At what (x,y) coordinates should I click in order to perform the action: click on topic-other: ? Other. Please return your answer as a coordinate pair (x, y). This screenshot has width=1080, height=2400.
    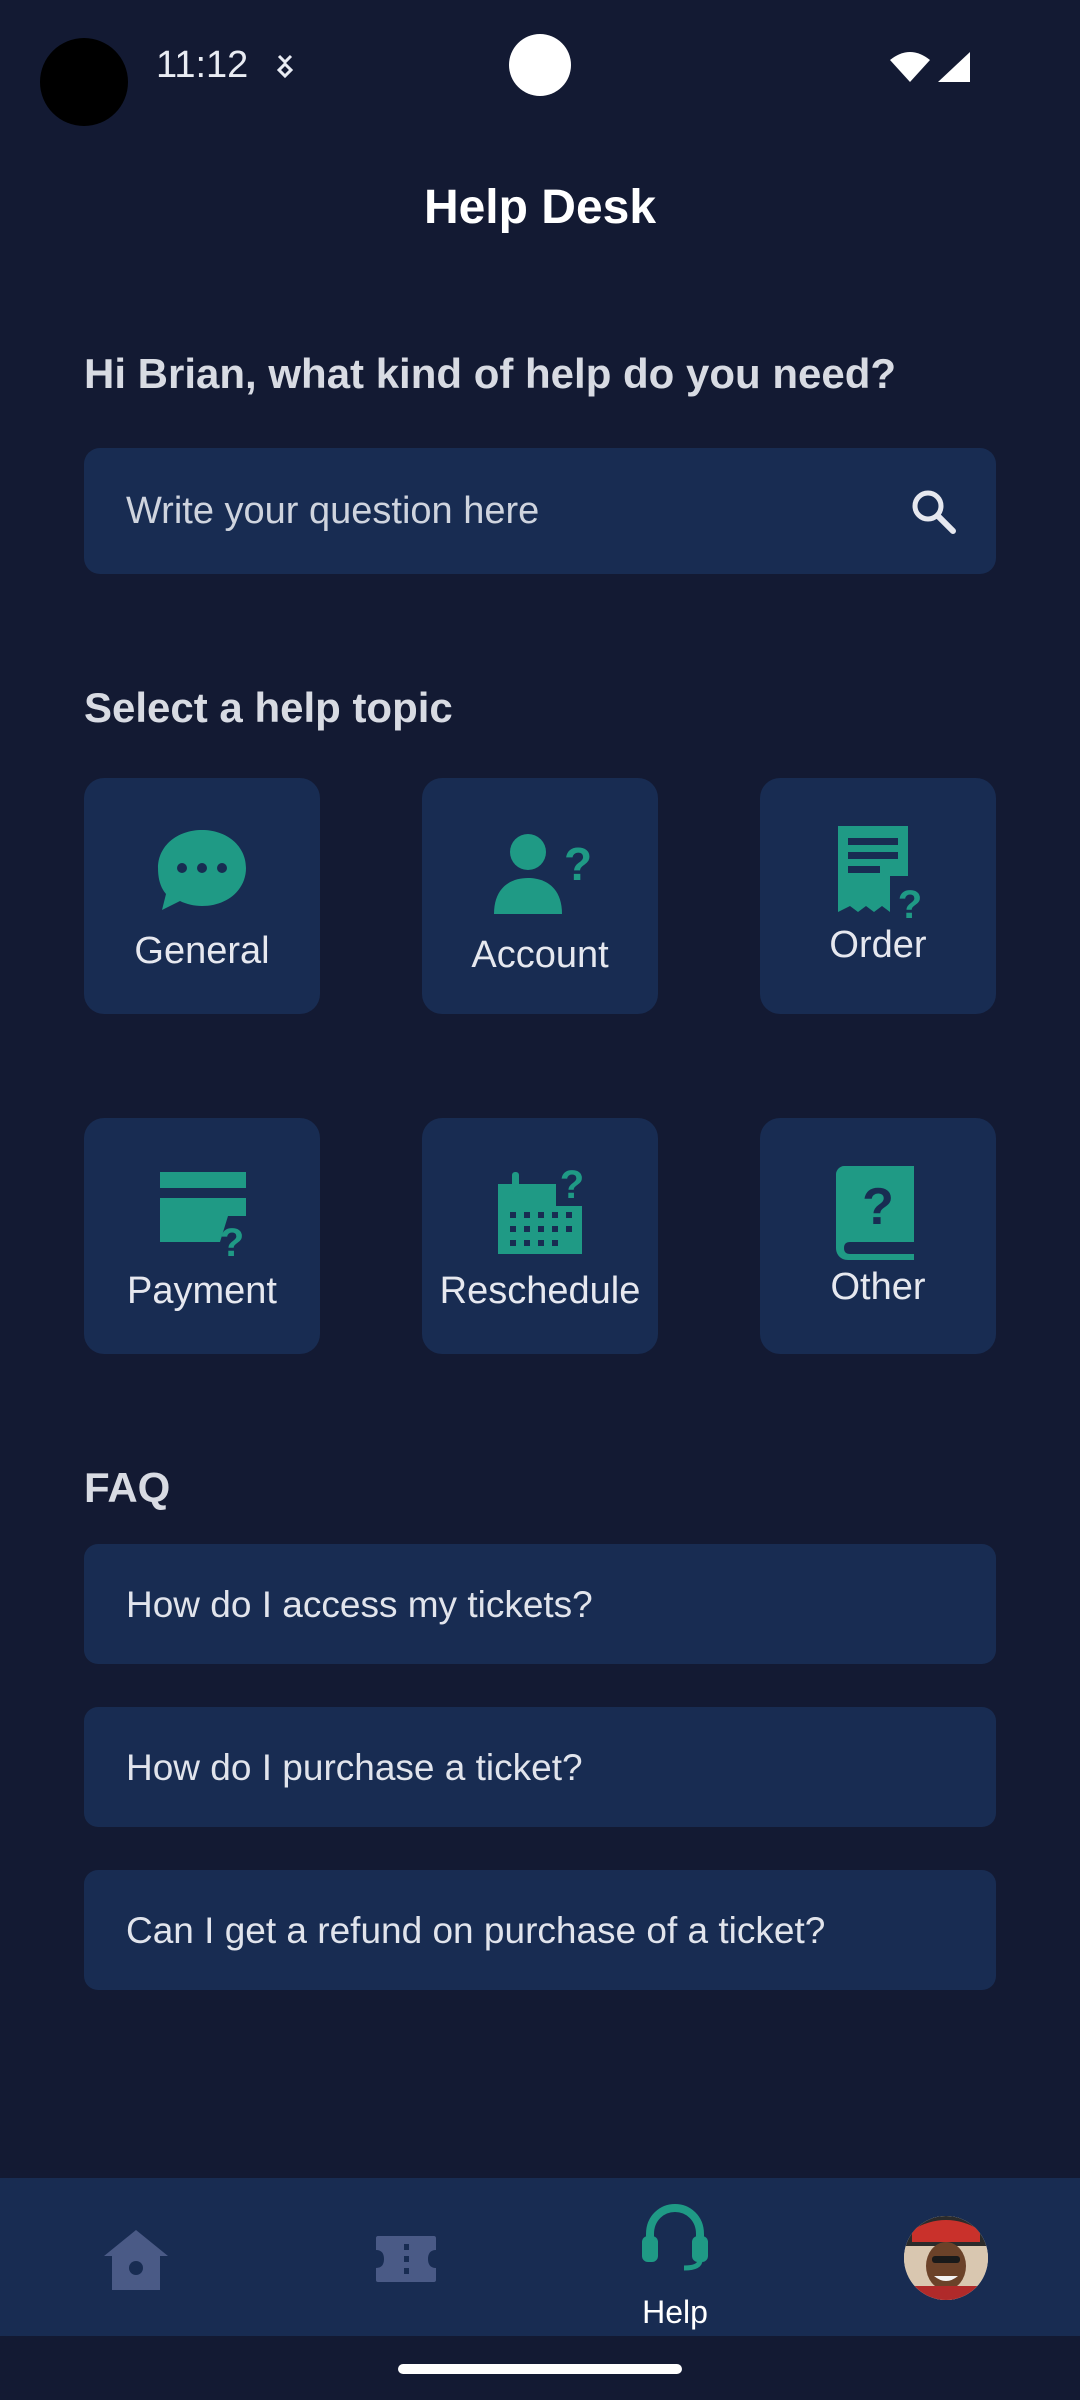
    Looking at the image, I should click on (878, 1236).